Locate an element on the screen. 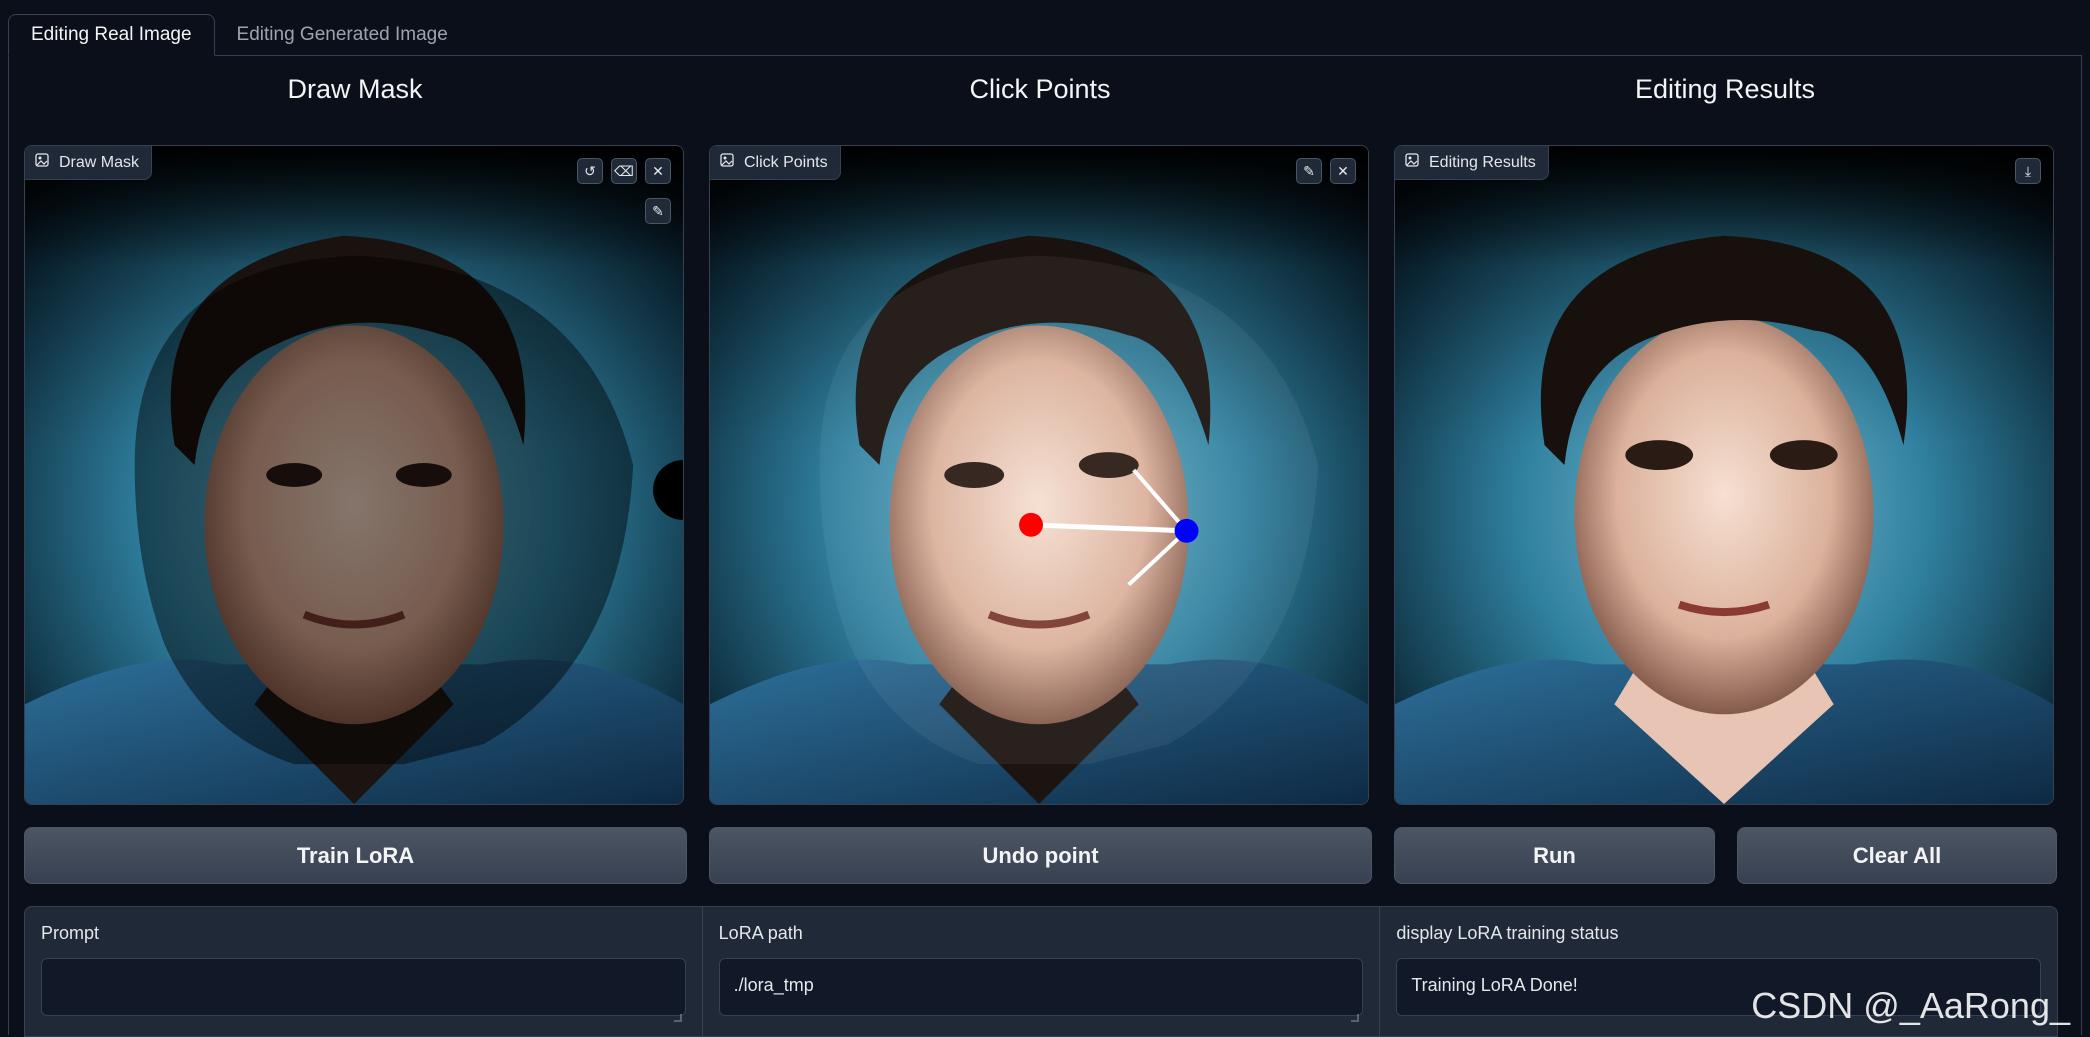 The height and width of the screenshot is (1037, 2090). brush-icon: ✎ is located at coordinates (658, 211).